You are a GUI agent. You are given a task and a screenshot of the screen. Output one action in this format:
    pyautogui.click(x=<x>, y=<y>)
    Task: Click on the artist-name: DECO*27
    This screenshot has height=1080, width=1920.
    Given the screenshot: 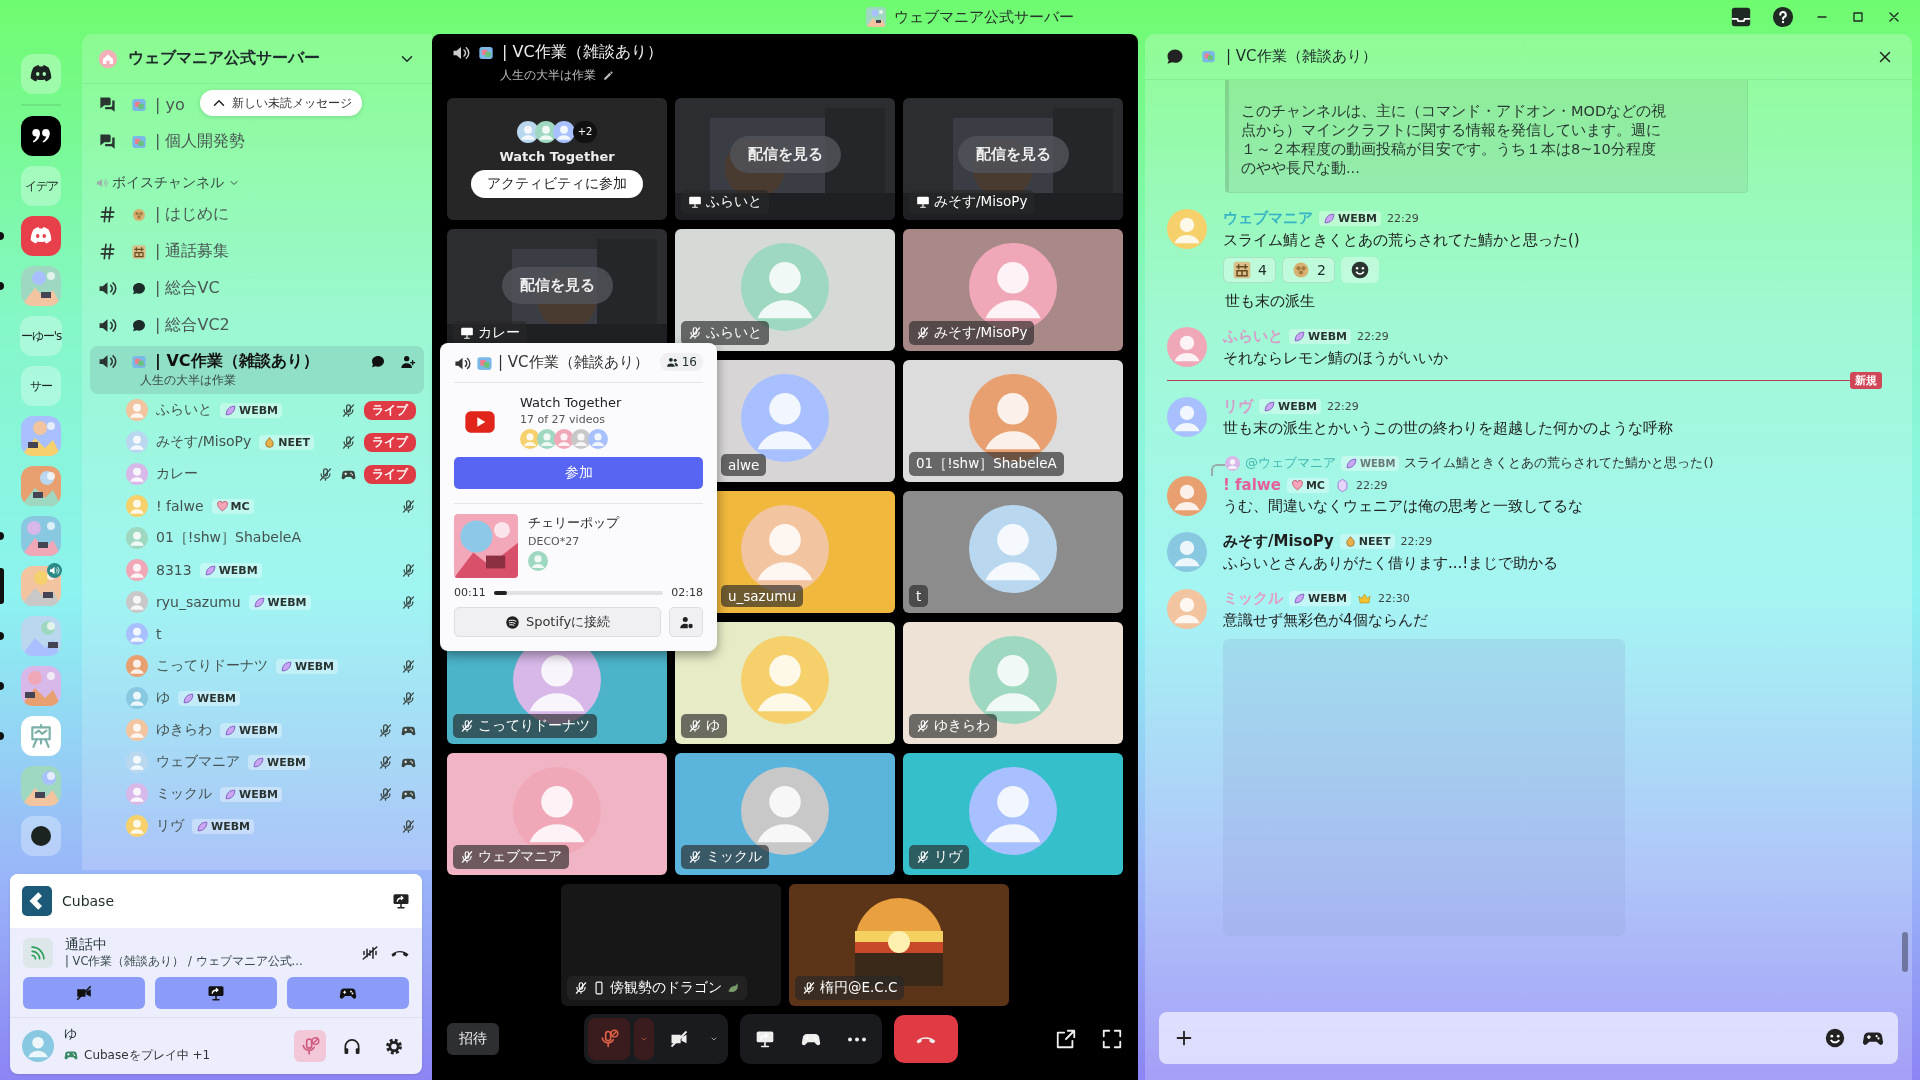 What is the action you would take?
    pyautogui.click(x=554, y=541)
    